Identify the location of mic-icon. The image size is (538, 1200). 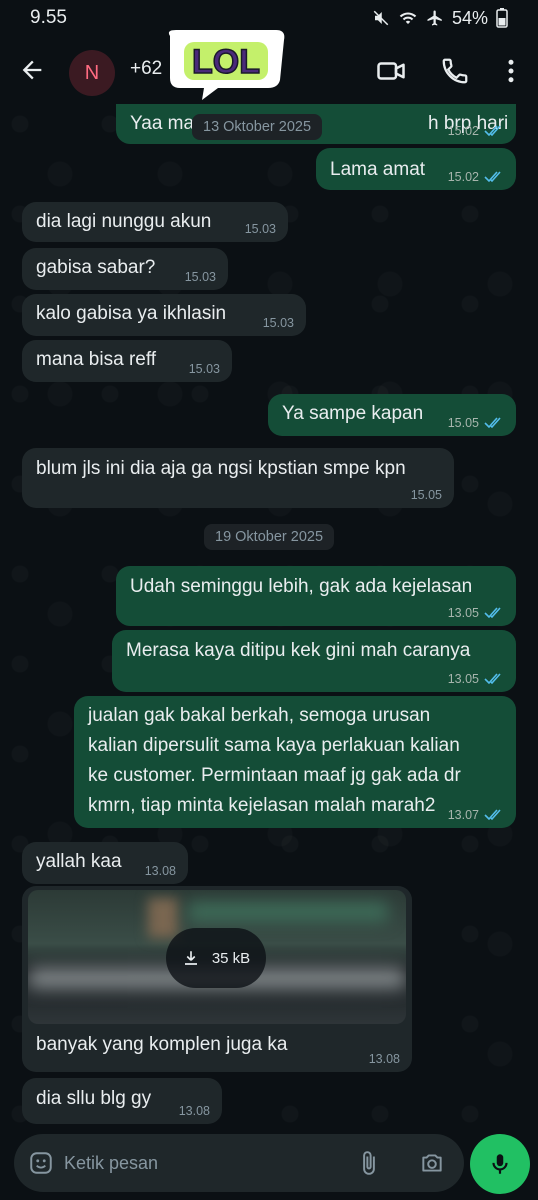
(500, 1164).